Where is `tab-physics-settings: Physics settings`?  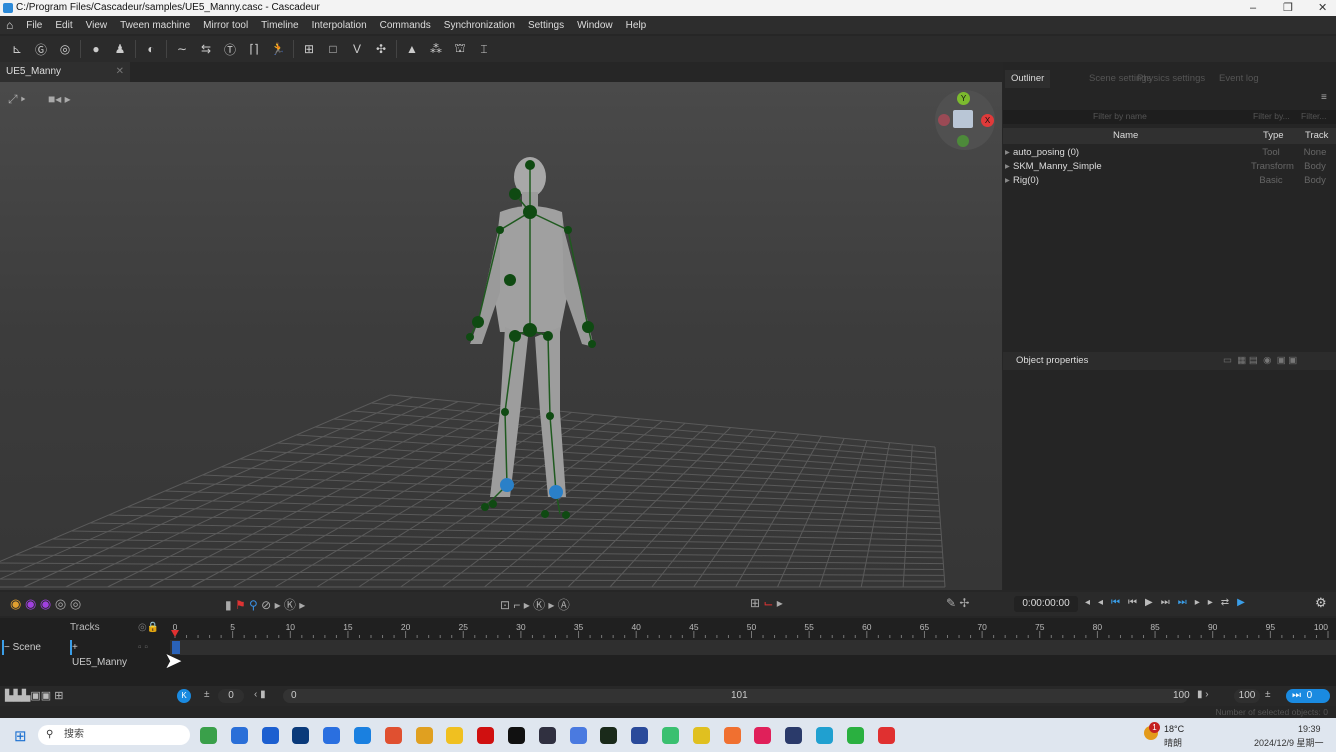
tab-physics-settings: Physics settings is located at coordinates (1171, 79).